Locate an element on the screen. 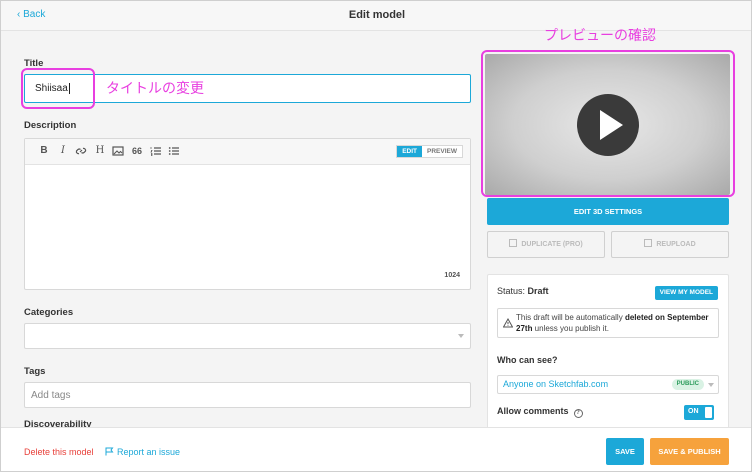 This screenshot has width=752, height=472. page-title: Edit model is located at coordinates (377, 15).